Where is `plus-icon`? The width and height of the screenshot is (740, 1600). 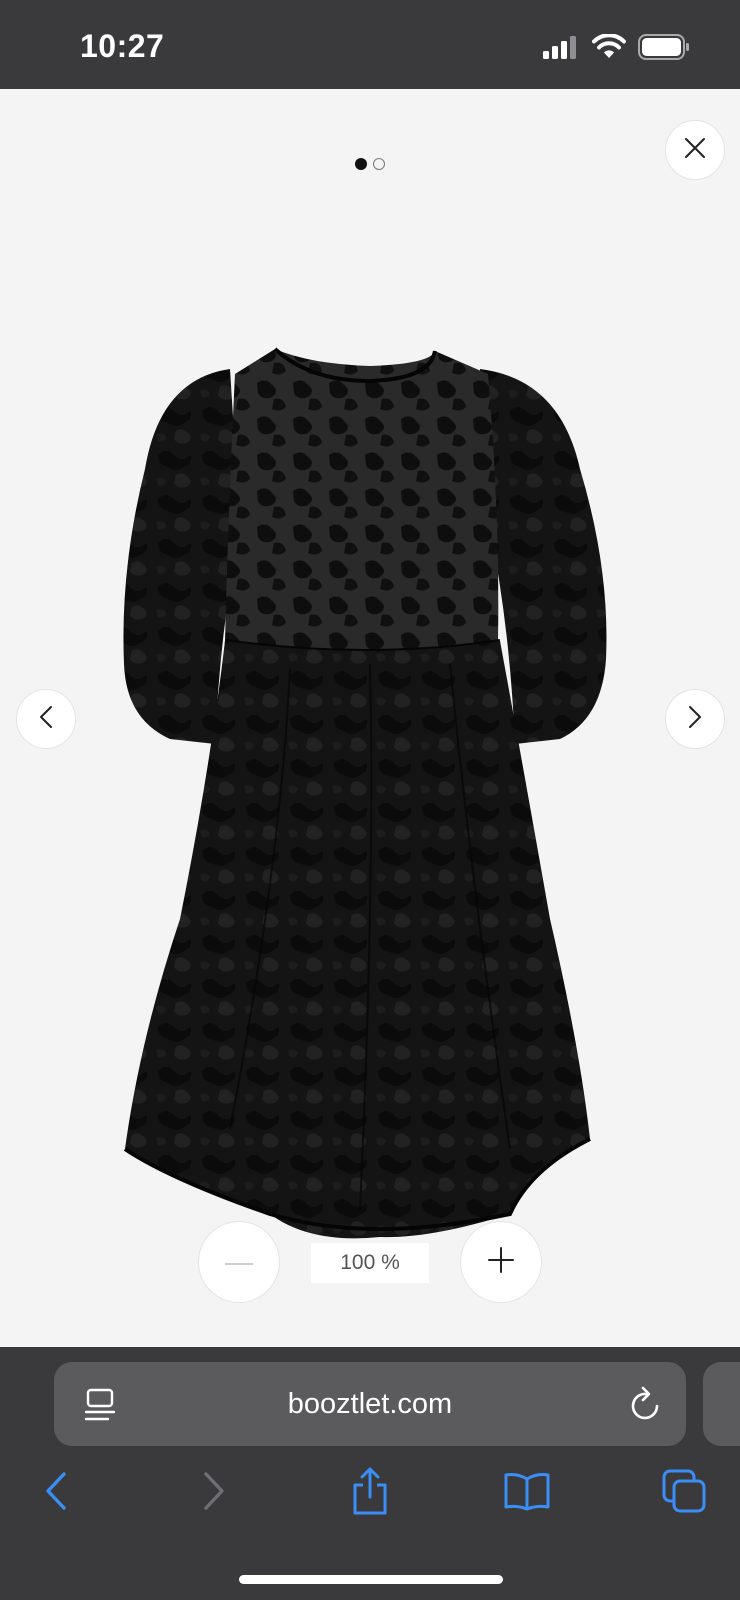 plus-icon is located at coordinates (501, 1262).